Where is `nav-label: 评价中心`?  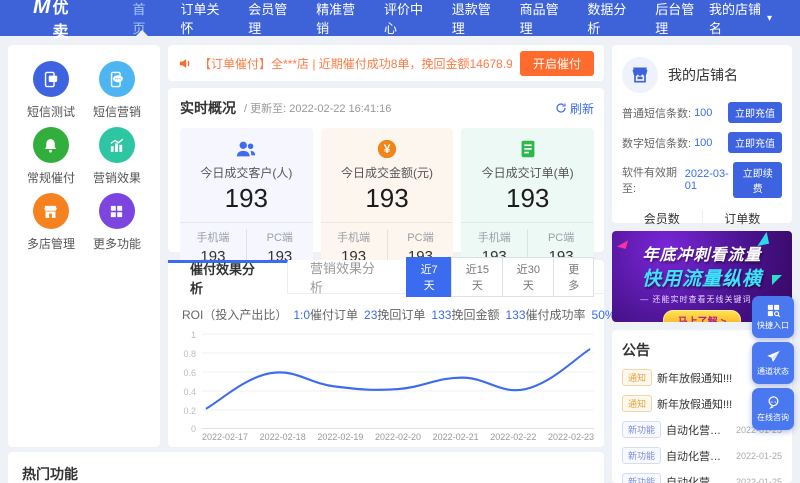
nav-label: 评价中心 is located at coordinates (403, 19).